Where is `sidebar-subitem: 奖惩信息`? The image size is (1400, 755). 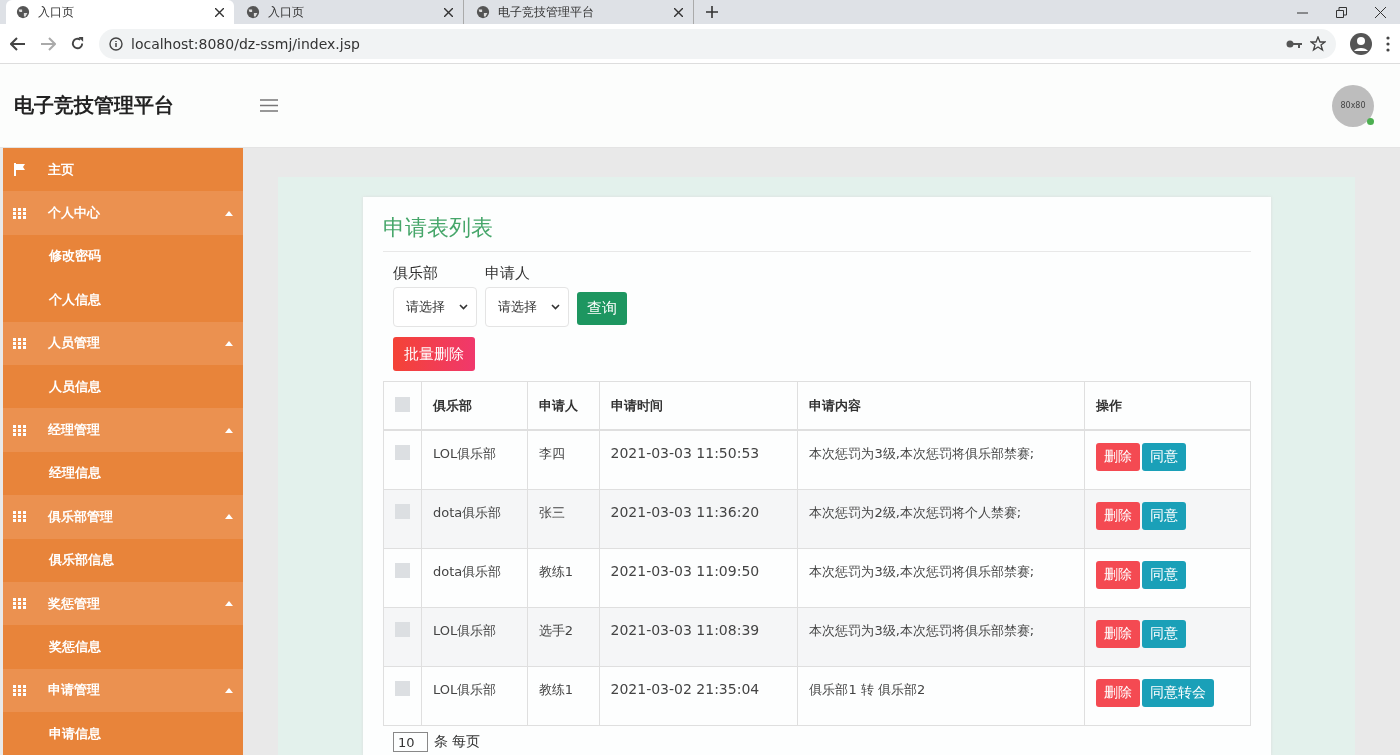
sidebar-subitem: 奖惩信息 is located at coordinates (123, 647).